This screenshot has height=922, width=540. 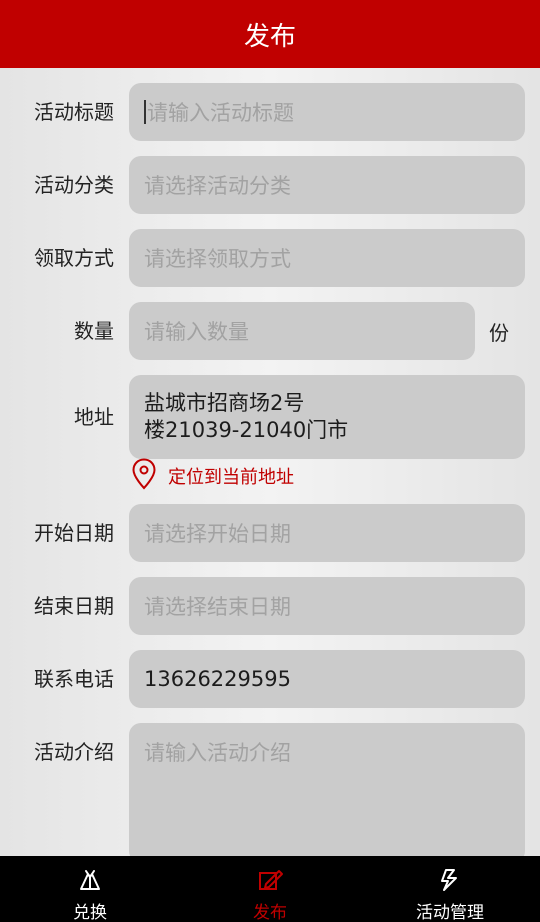 What do you see at coordinates (270, 882) in the screenshot?
I see `edit-icon` at bounding box center [270, 882].